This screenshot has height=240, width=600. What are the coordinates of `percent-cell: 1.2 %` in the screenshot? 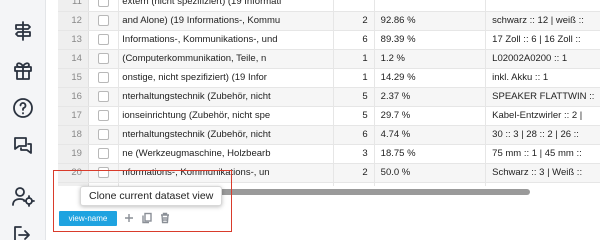 It's located at (430, 59).